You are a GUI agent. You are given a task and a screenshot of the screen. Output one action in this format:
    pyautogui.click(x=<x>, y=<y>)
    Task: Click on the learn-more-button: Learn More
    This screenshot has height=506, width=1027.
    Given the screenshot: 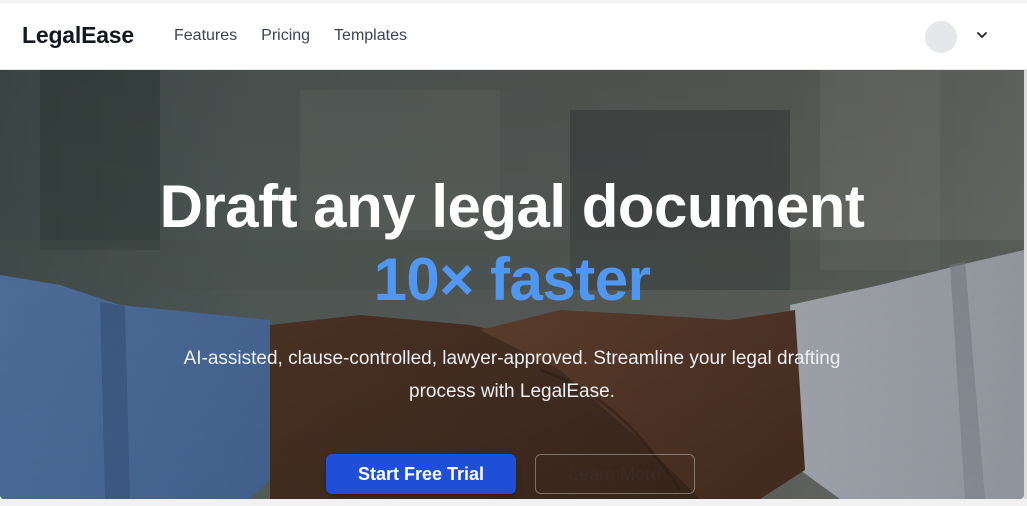 What is the action you would take?
    pyautogui.click(x=615, y=474)
    